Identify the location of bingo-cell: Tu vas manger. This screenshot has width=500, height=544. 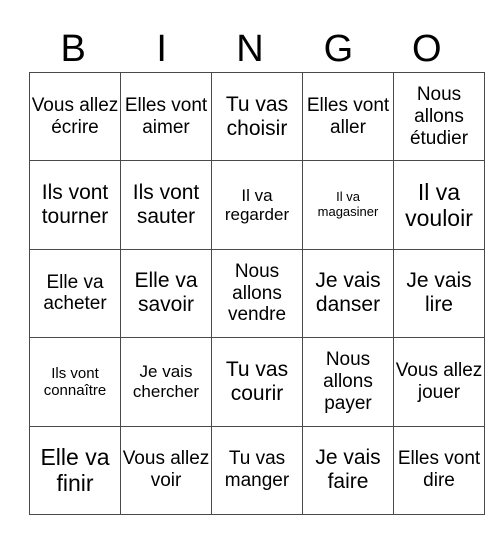
(257, 470).